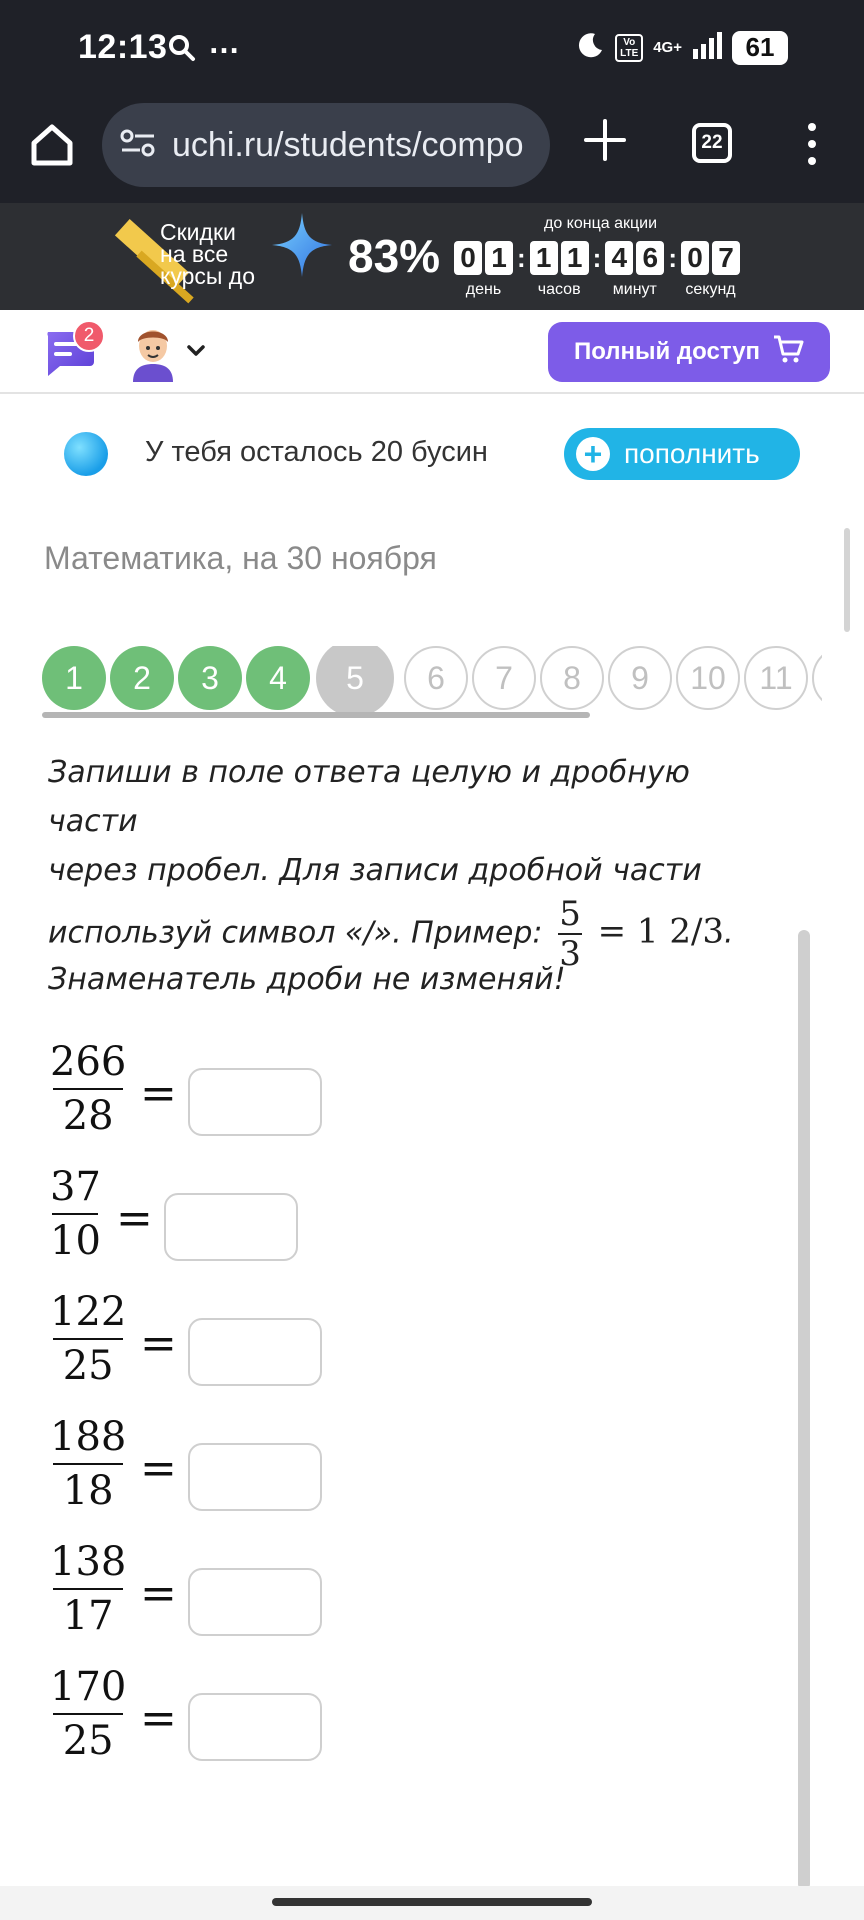  What do you see at coordinates (590, 47) in the screenshot?
I see `moon-icon` at bounding box center [590, 47].